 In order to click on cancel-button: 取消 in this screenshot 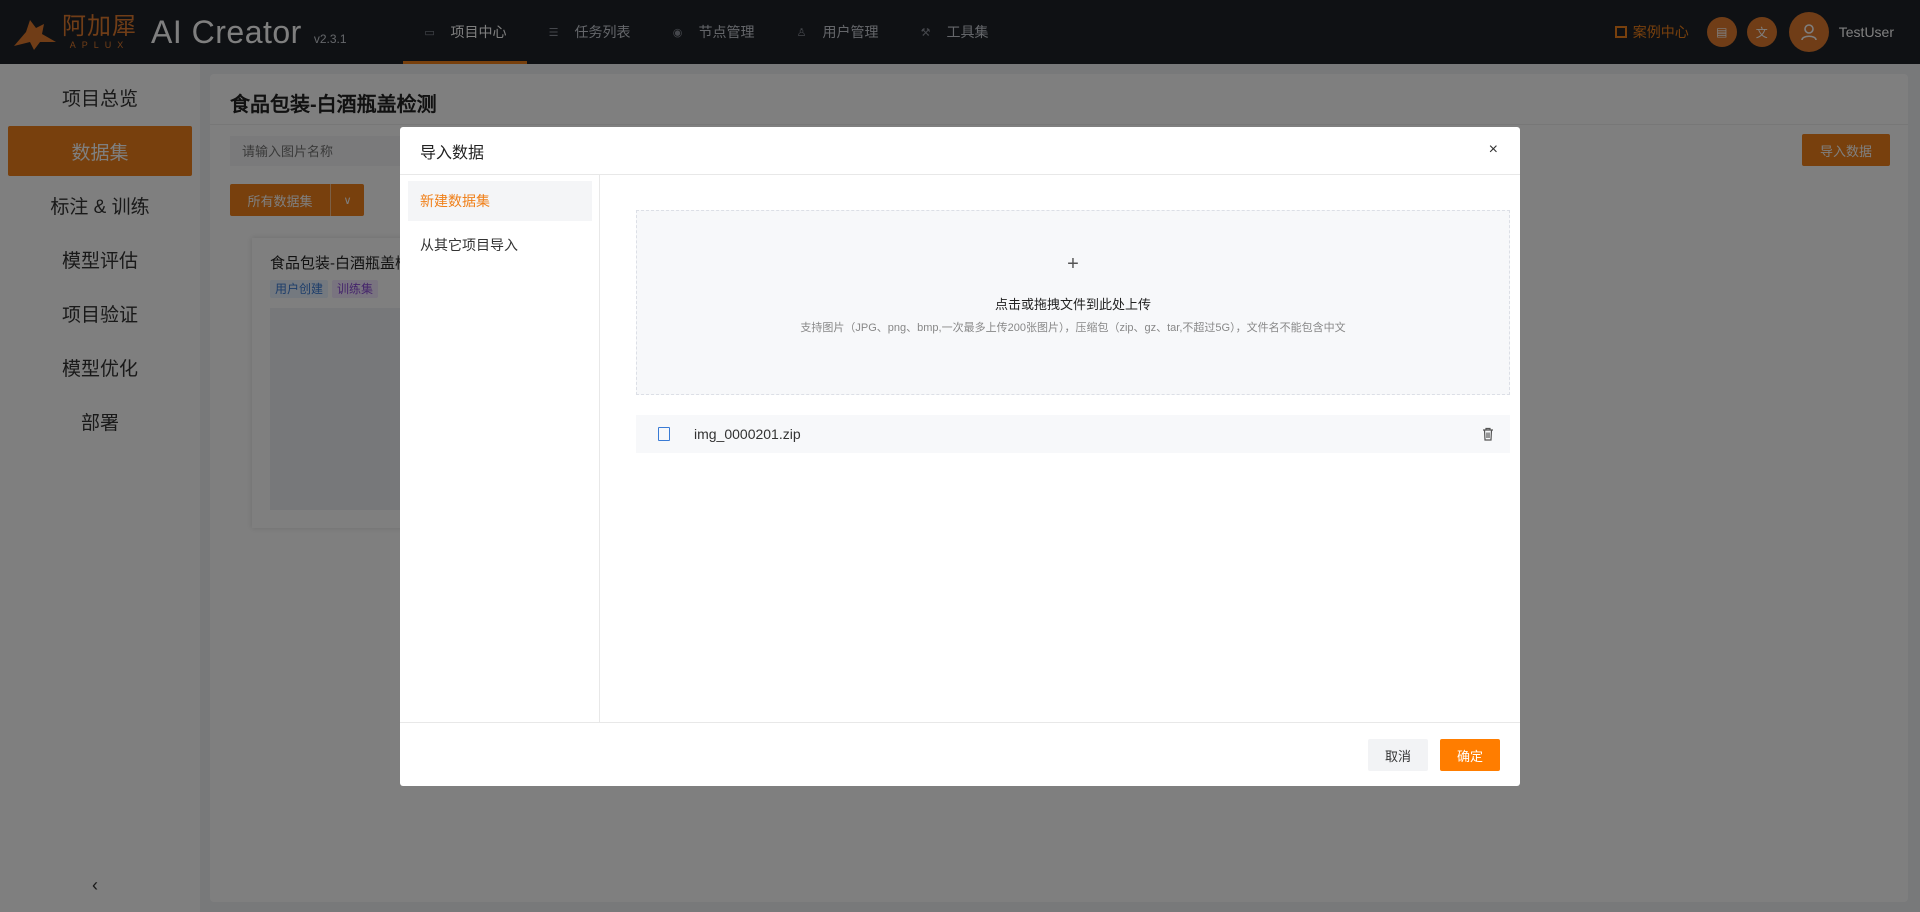, I will do `click(1398, 755)`.